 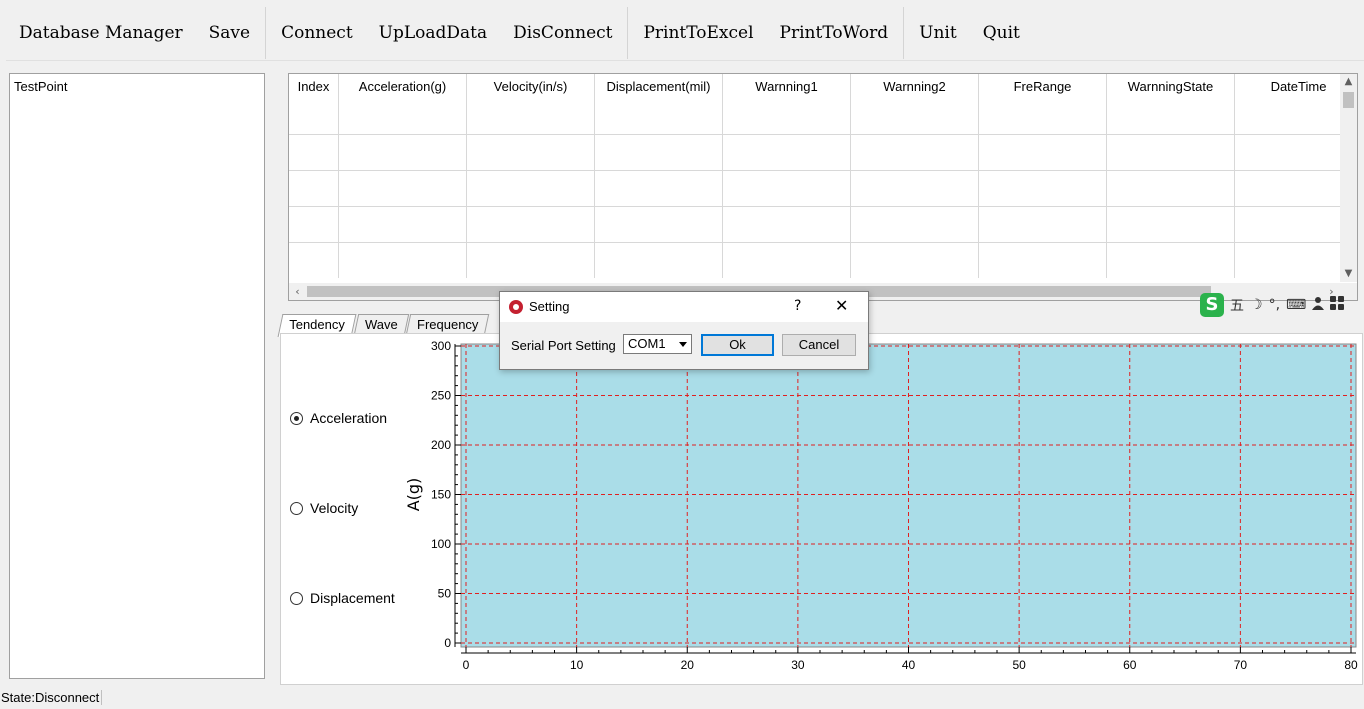 I want to click on y-axis-label: A(g), so click(x=413, y=495).